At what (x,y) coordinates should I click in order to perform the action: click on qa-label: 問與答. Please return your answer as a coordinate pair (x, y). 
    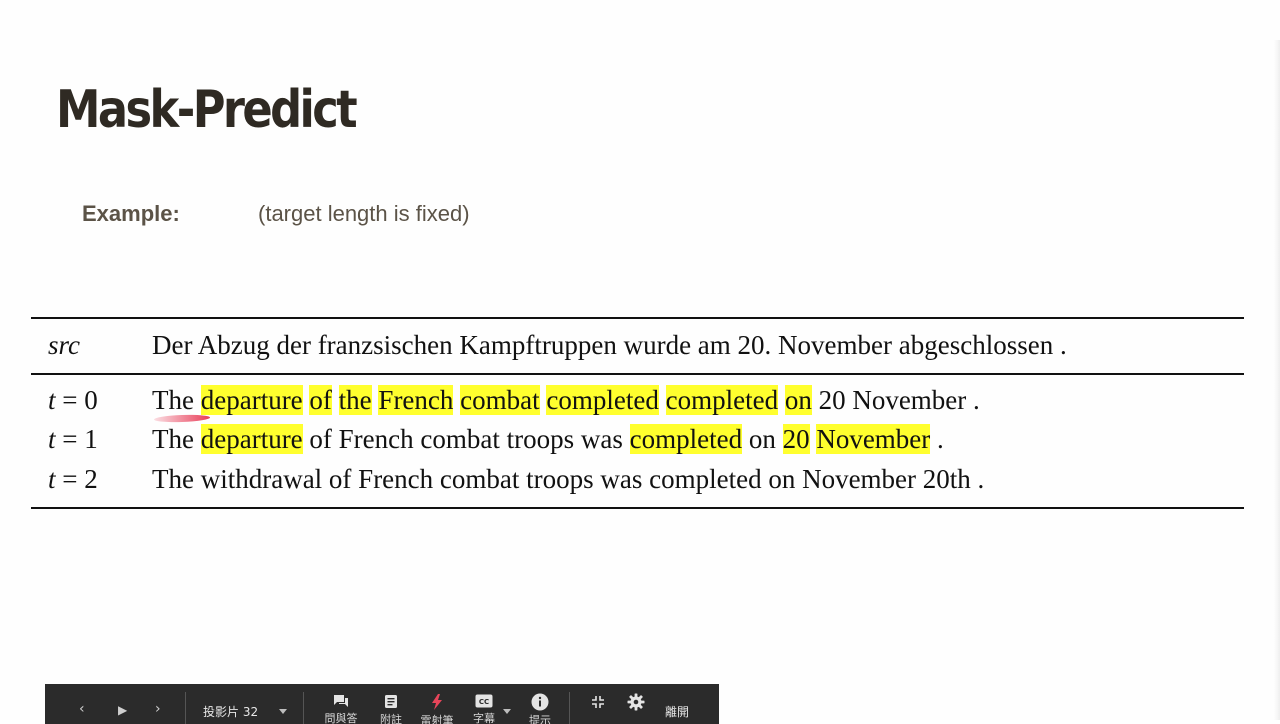
    Looking at the image, I should click on (341, 718).